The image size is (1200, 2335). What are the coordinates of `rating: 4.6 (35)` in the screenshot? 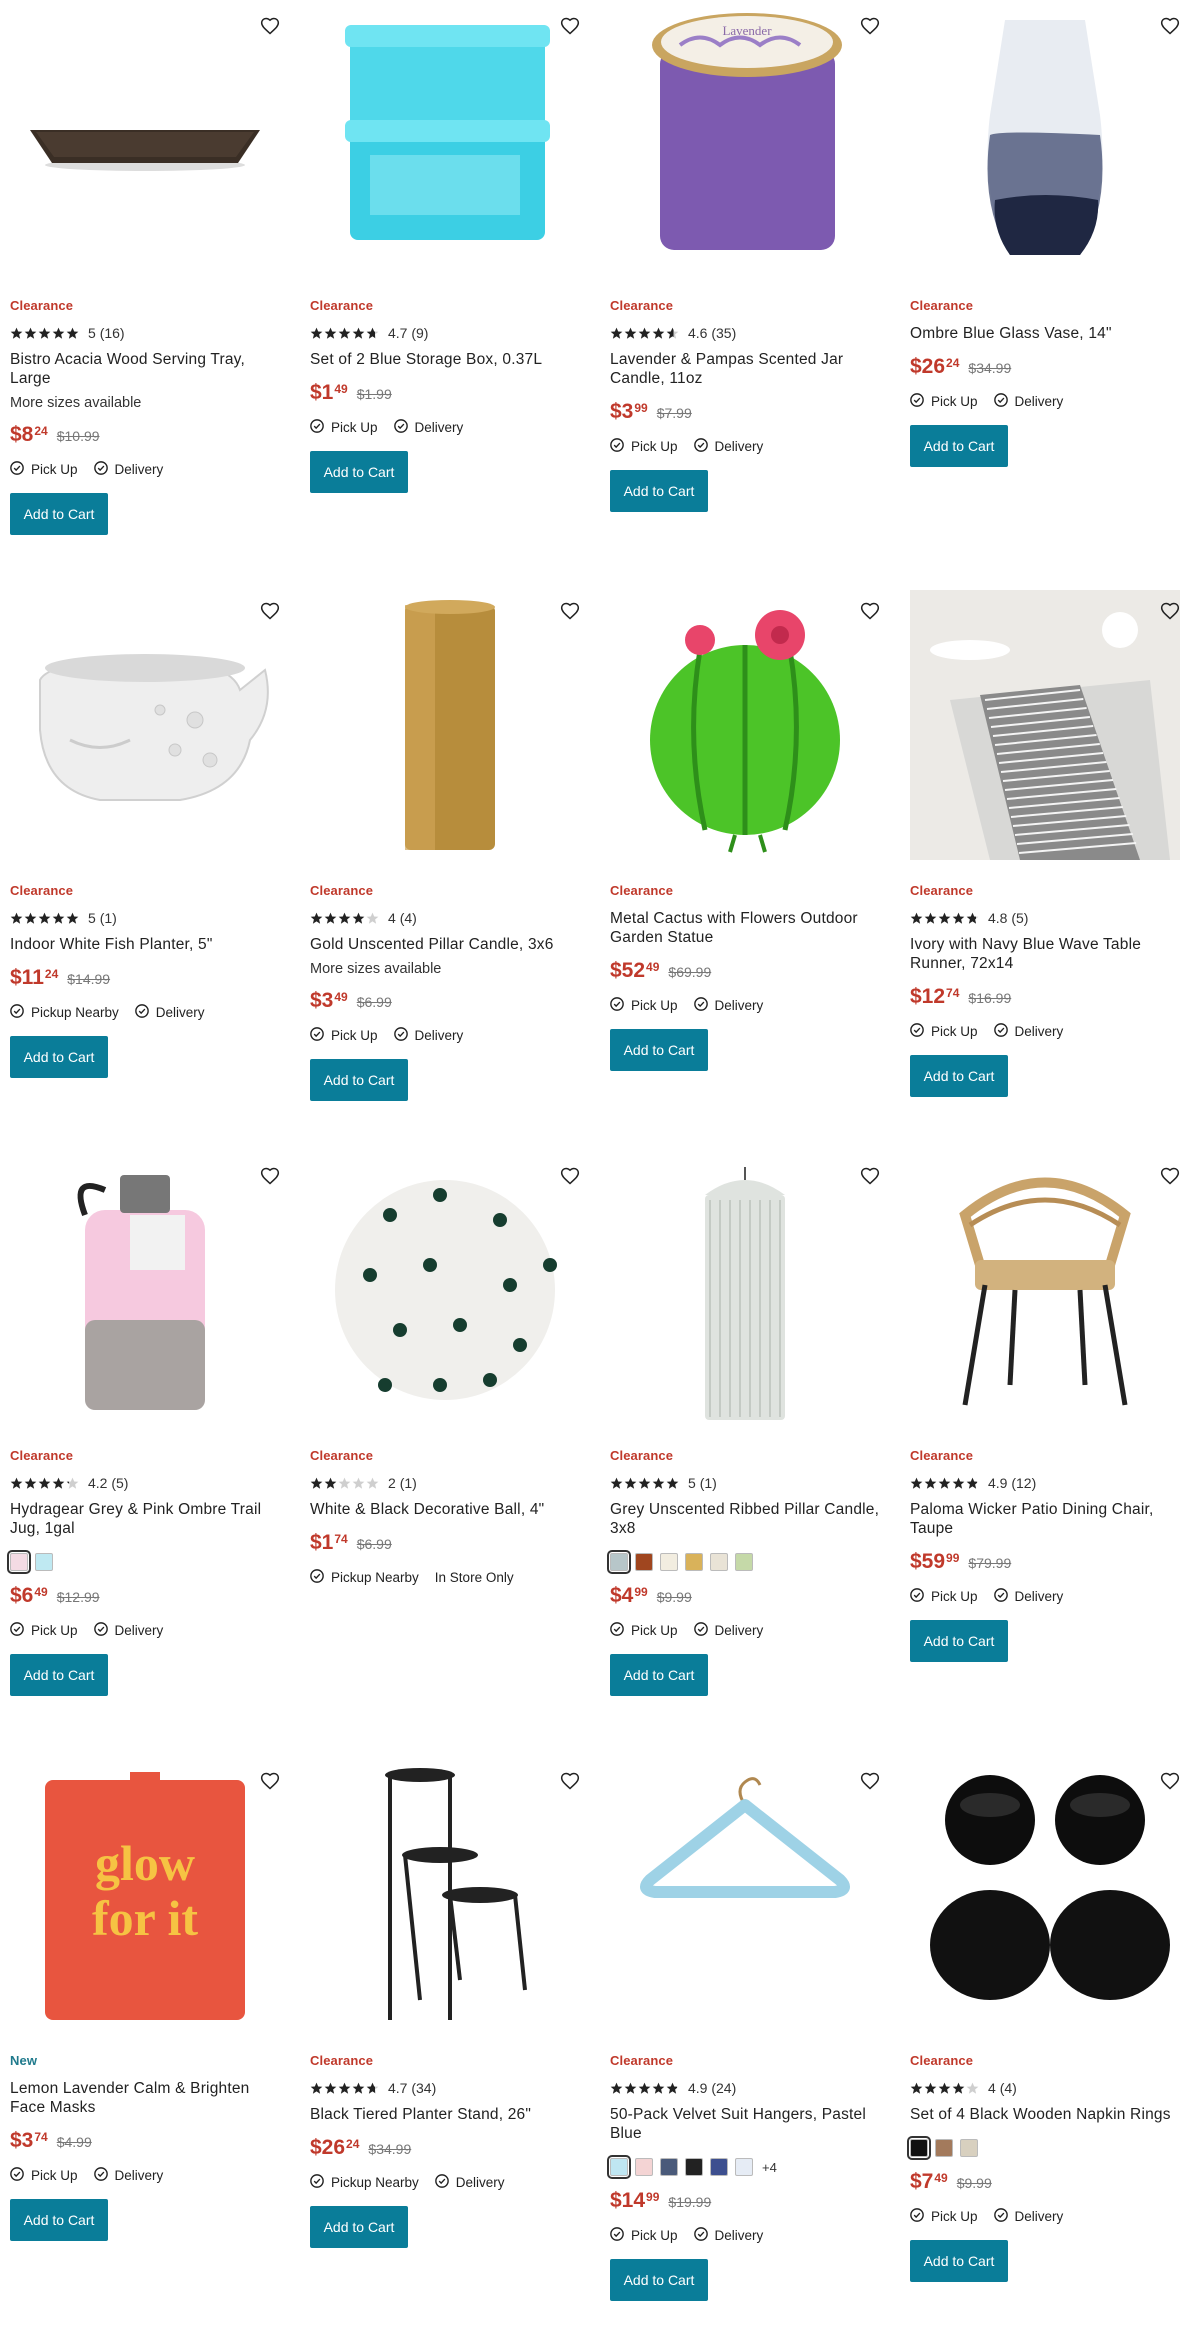 It's located at (750, 333).